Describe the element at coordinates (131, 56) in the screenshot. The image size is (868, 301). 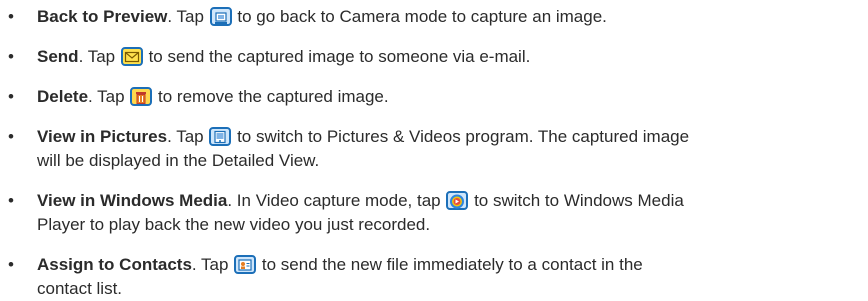
I see `email-envelope-icon` at that location.